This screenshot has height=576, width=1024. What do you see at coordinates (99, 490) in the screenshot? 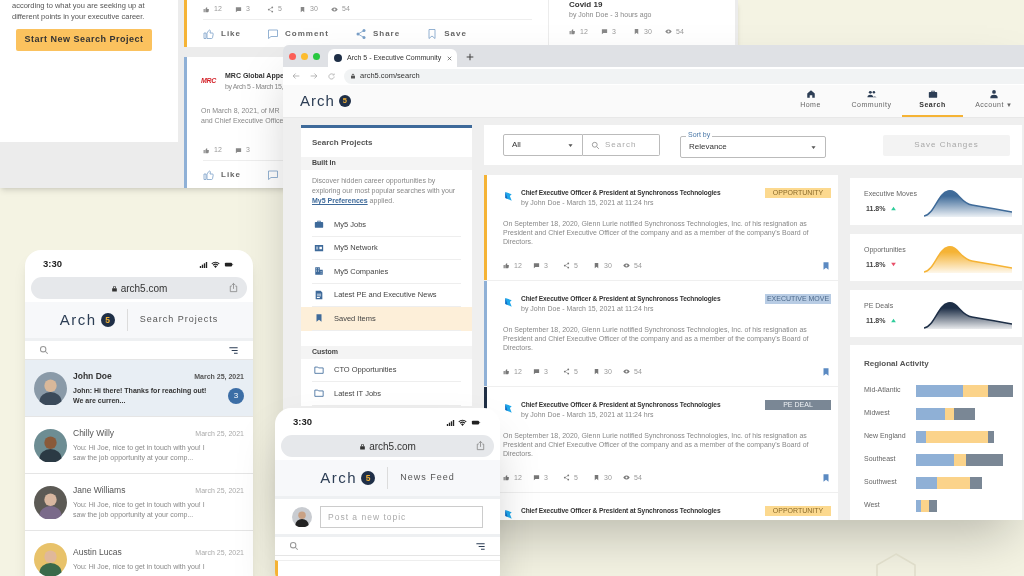
I see `contact-name: Jane Williams` at bounding box center [99, 490].